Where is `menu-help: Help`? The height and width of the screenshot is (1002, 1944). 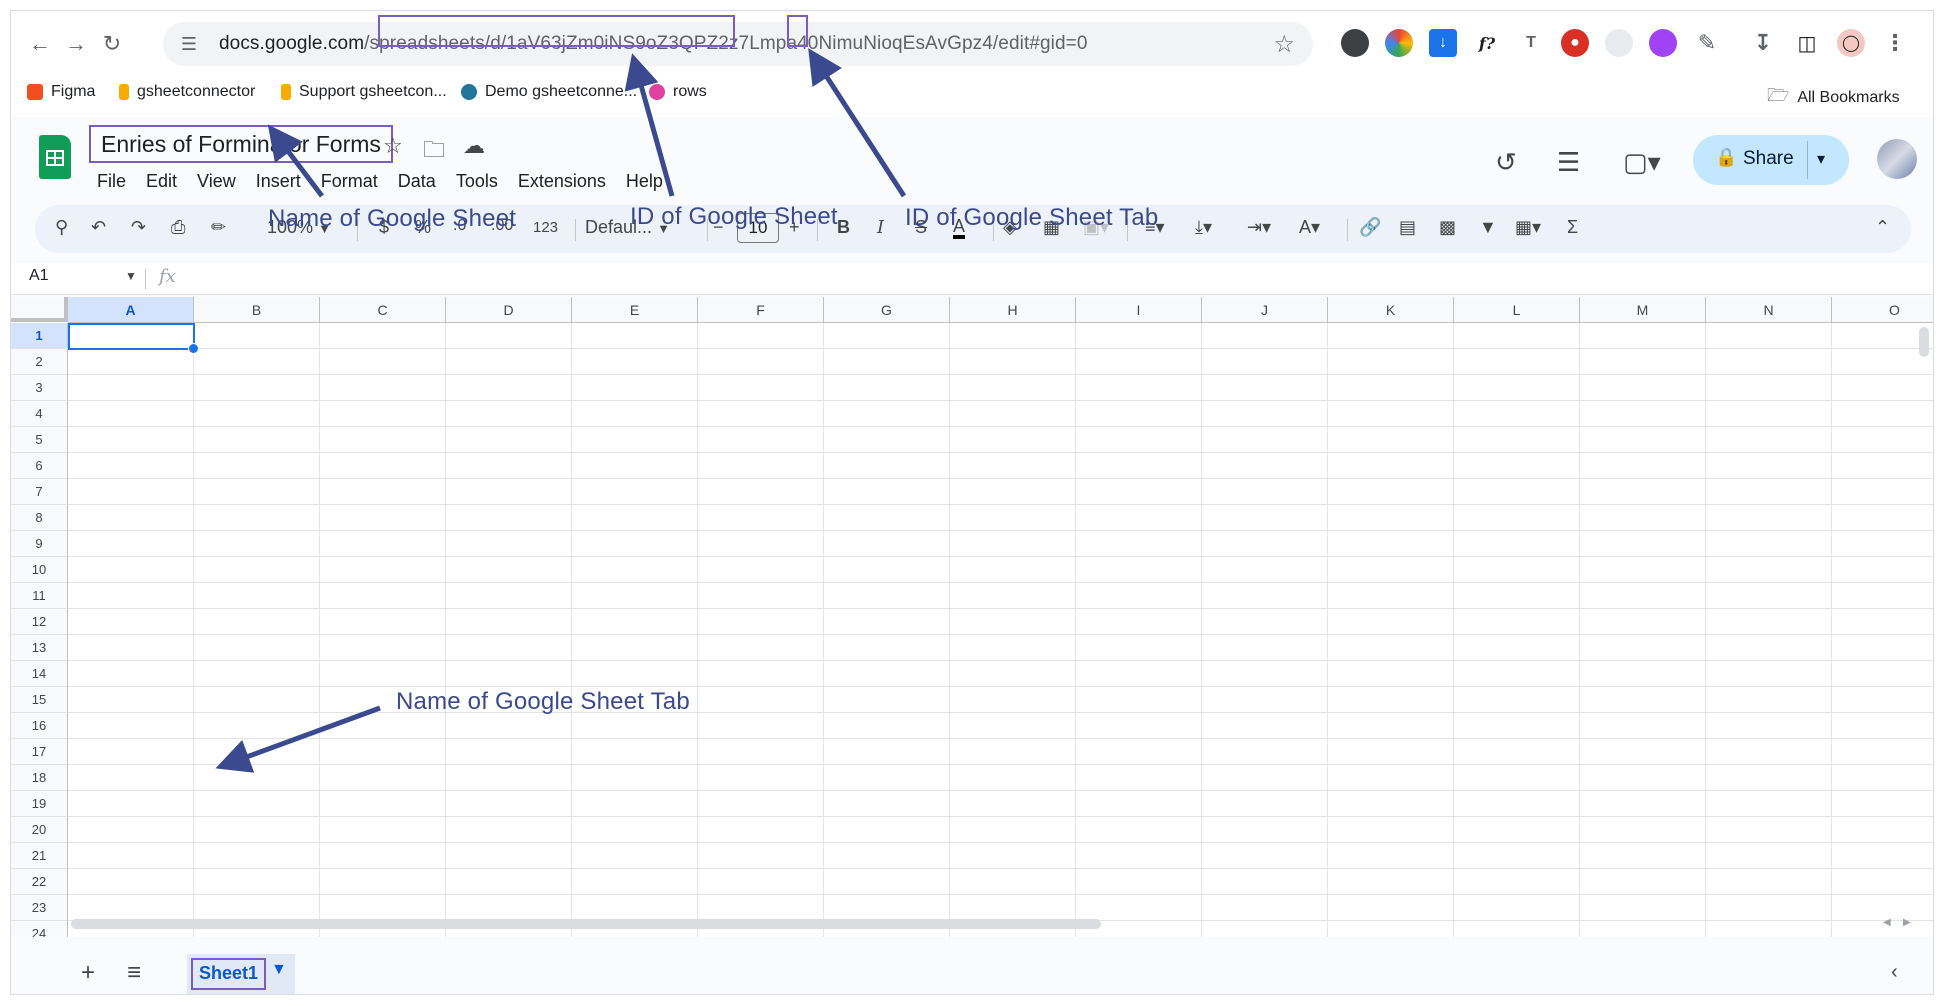
menu-help: Help is located at coordinates (644, 181).